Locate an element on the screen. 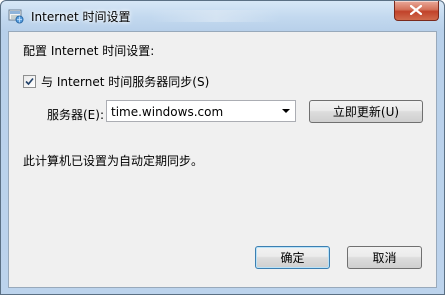 The height and width of the screenshot is (295, 445). close-button is located at coordinates (416, 11).